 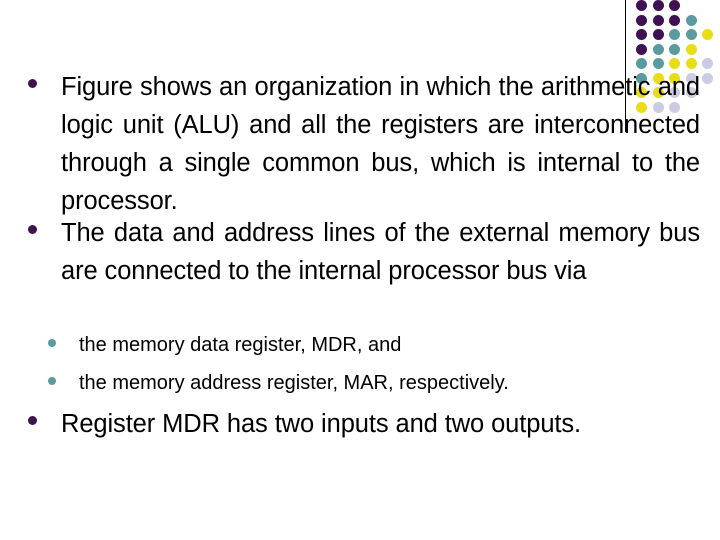 I want to click on sub-bullet-item-1: the memory data register, MDR, and, so click(x=373, y=345).